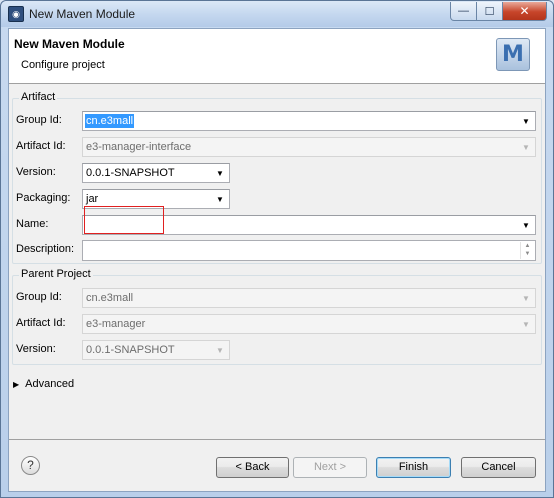 This screenshot has width=554, height=498. I want to click on description-label: Description:, so click(45, 249).